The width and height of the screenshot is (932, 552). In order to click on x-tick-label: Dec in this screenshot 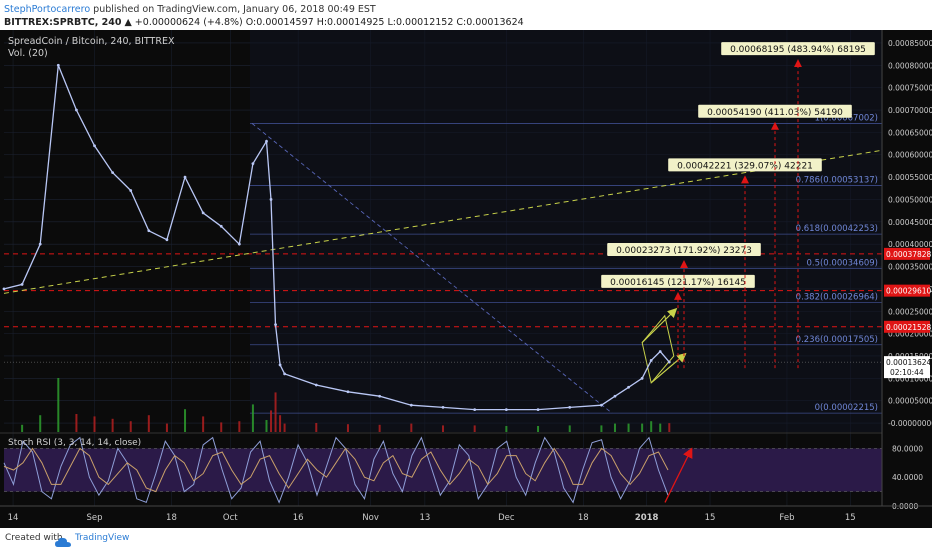, I will do `click(506, 518)`.